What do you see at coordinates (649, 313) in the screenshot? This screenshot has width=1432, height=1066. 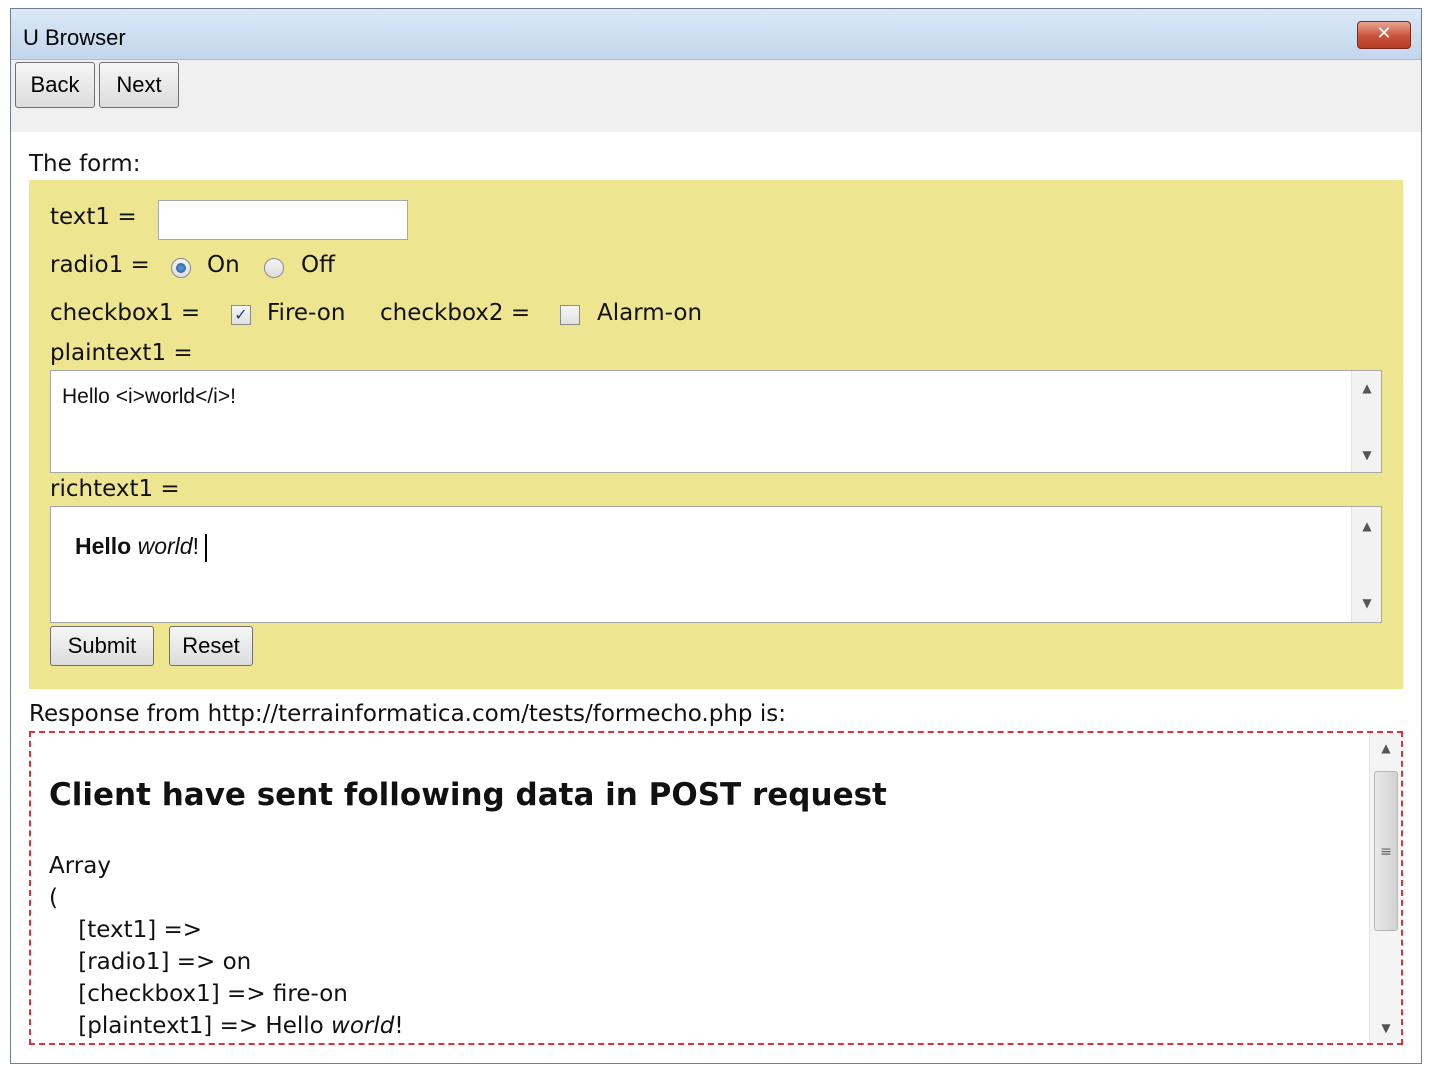 I see `checkbox2-option-label: Alarm-on` at bounding box center [649, 313].